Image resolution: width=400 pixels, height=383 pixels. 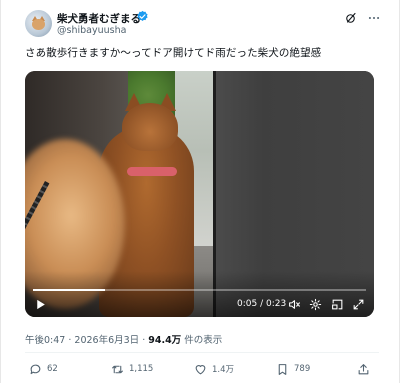 What do you see at coordinates (262, 304) in the screenshot?
I see `video-time: 0:05 / 0:23` at bounding box center [262, 304].